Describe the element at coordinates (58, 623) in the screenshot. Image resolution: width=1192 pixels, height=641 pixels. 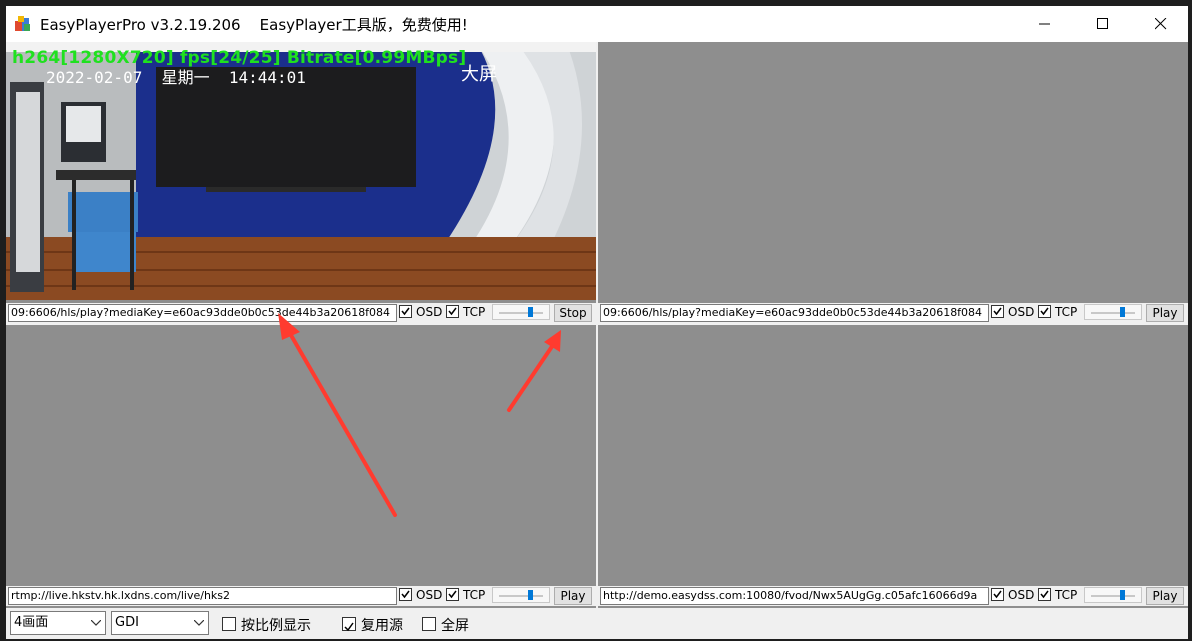
I see `layout-select: 4画面` at that location.